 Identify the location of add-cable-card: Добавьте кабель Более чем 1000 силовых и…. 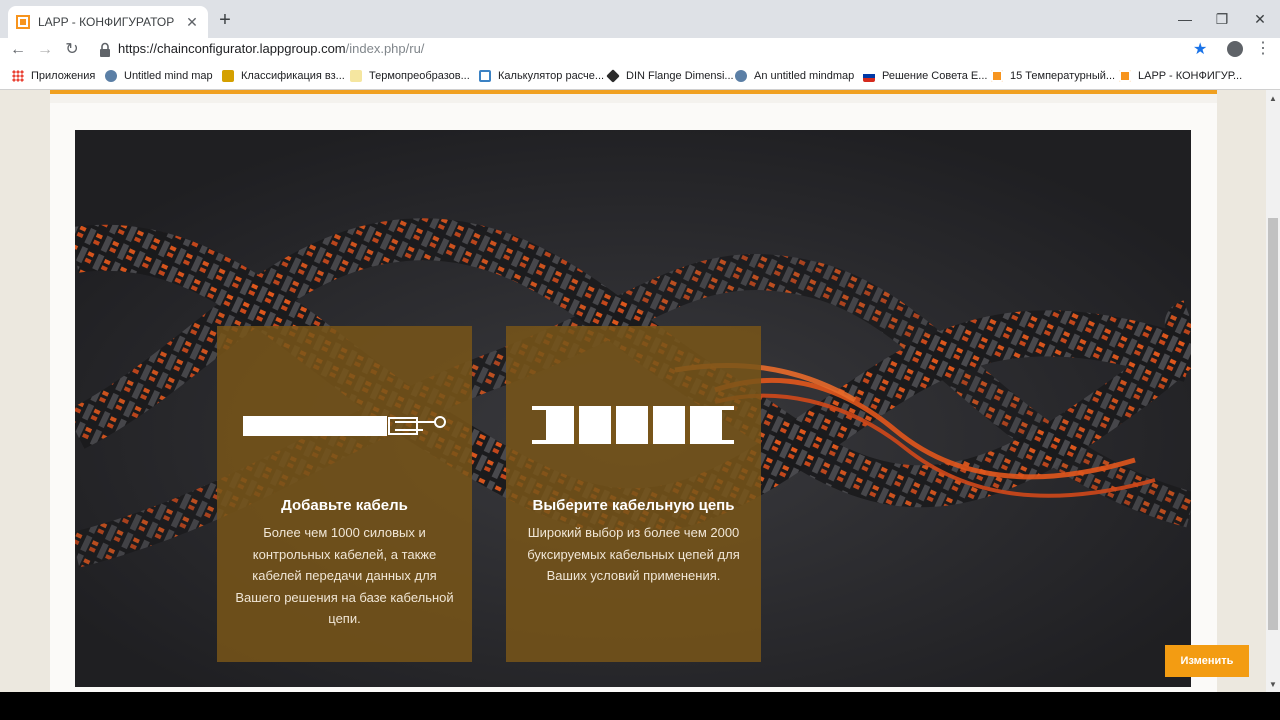
(344, 494).